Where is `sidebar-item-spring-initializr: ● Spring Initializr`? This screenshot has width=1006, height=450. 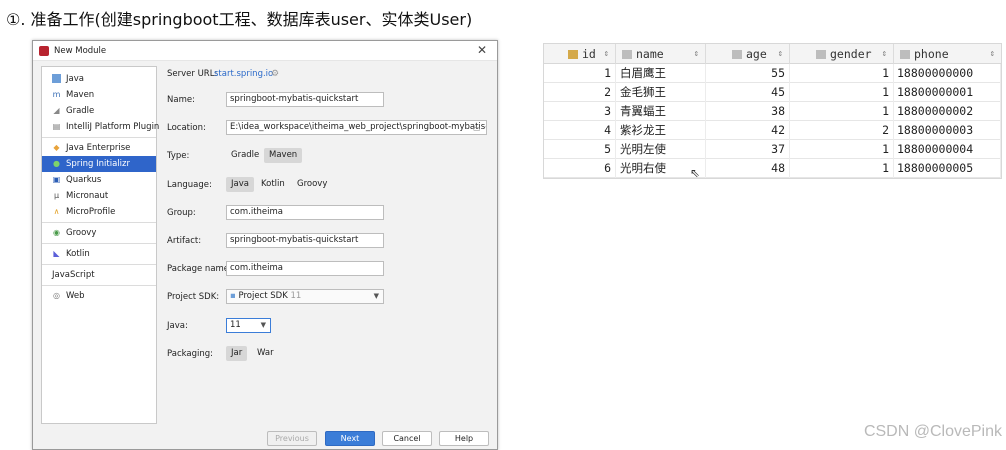
sidebar-item-spring-initializr: ● Spring Initializr is located at coordinates (99, 164).